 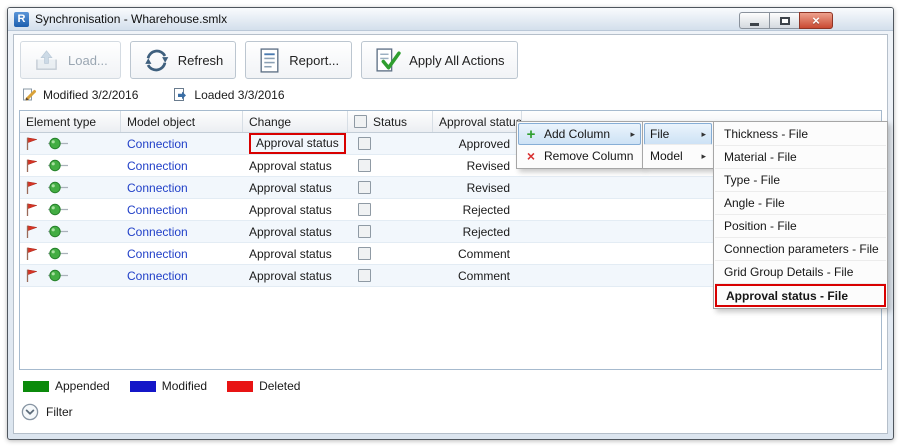 I want to click on loaded-info: Loaded 3/3/2016, so click(x=228, y=94).